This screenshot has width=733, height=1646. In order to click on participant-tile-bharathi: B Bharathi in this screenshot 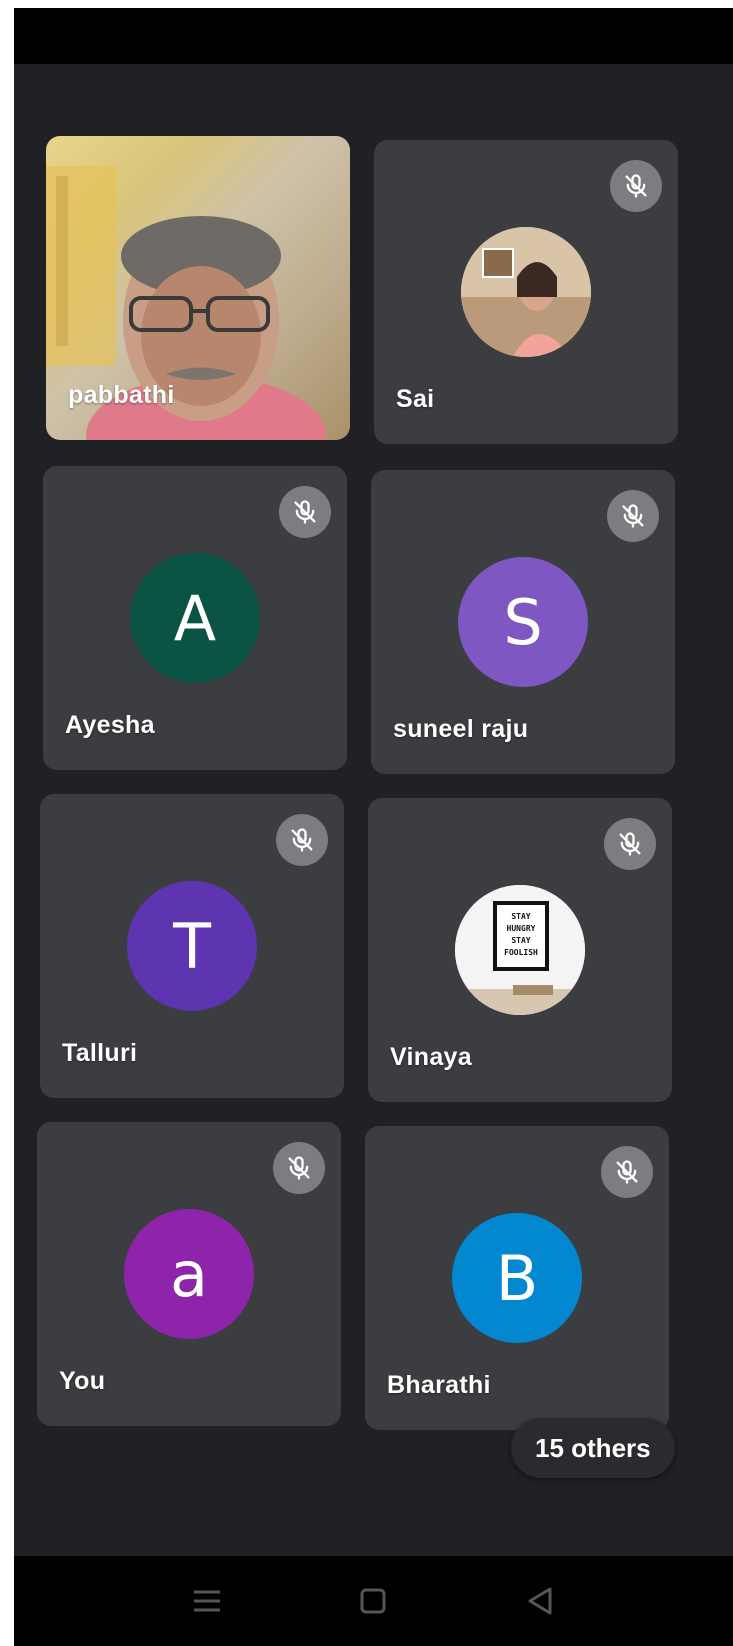, I will do `click(517, 1278)`.